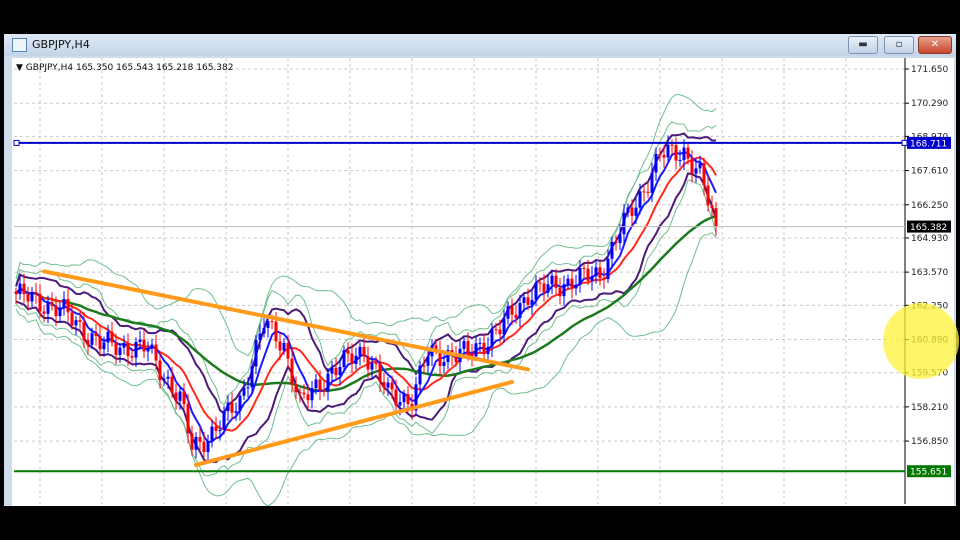 The height and width of the screenshot is (540, 960). I want to click on cursor-highlight, so click(921, 341).